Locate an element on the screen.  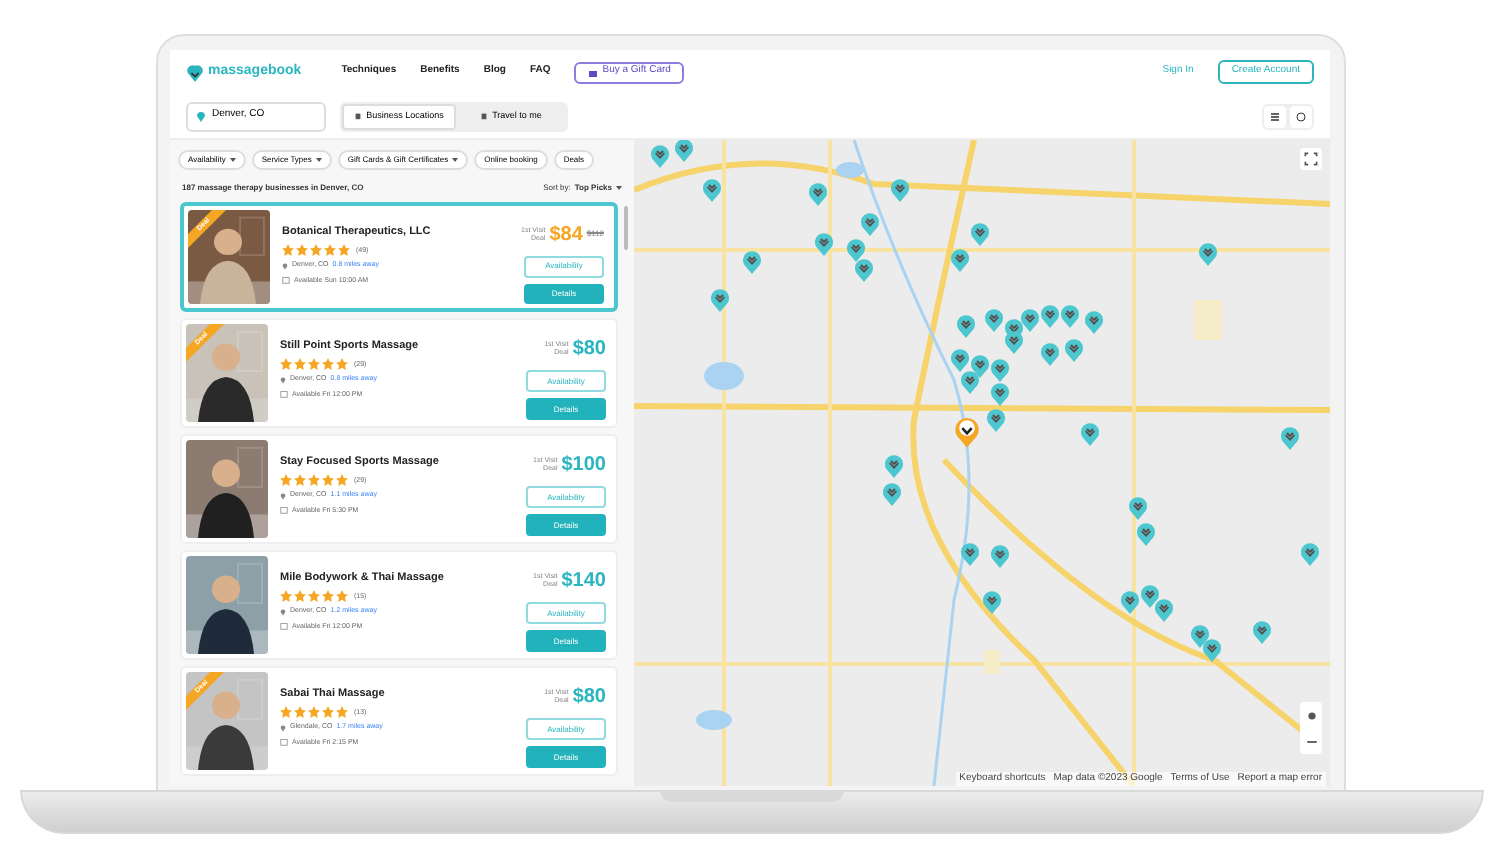
price: $84 is located at coordinates (566, 235).